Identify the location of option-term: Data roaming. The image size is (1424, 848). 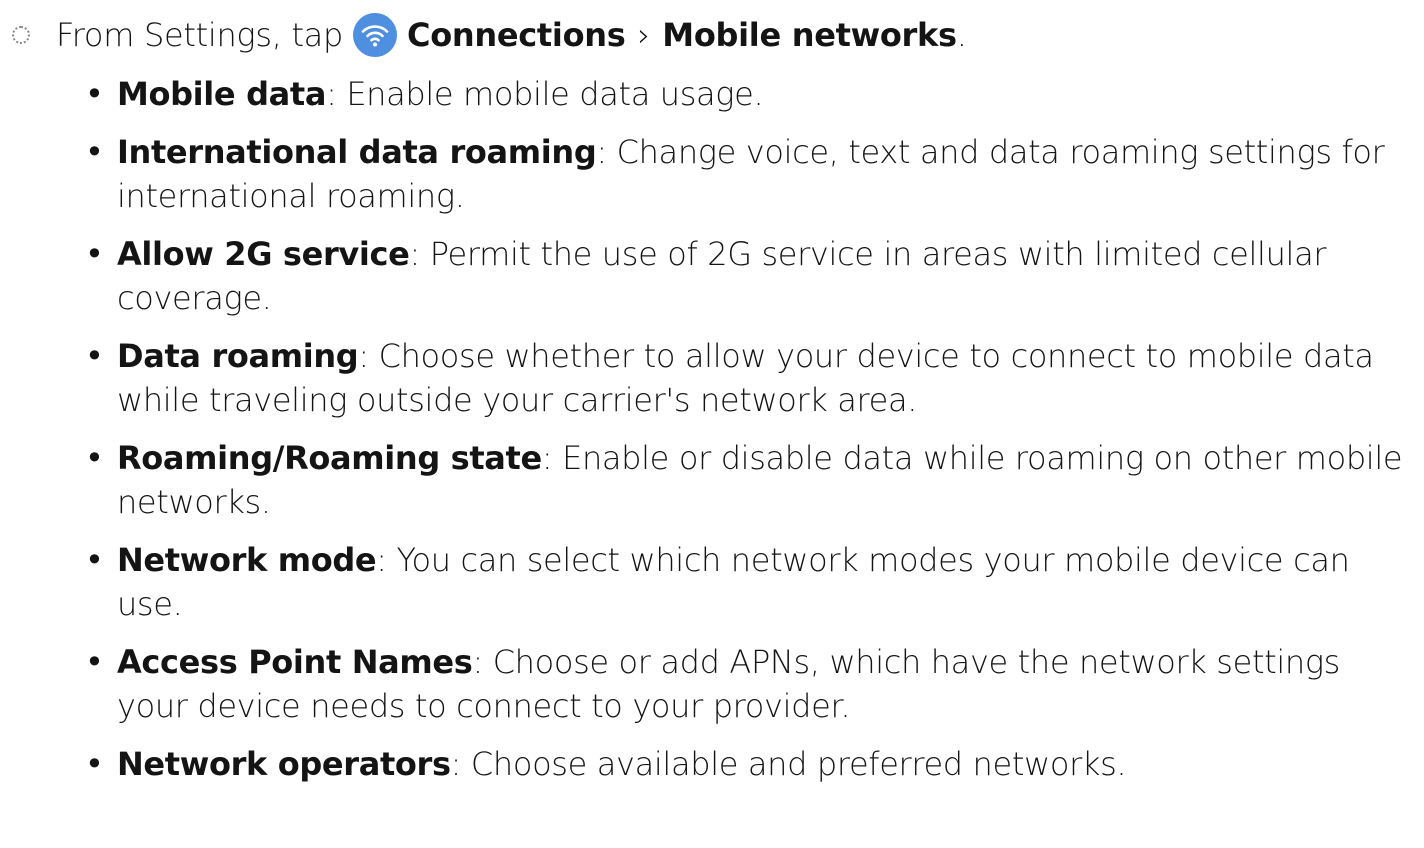
(238, 356).